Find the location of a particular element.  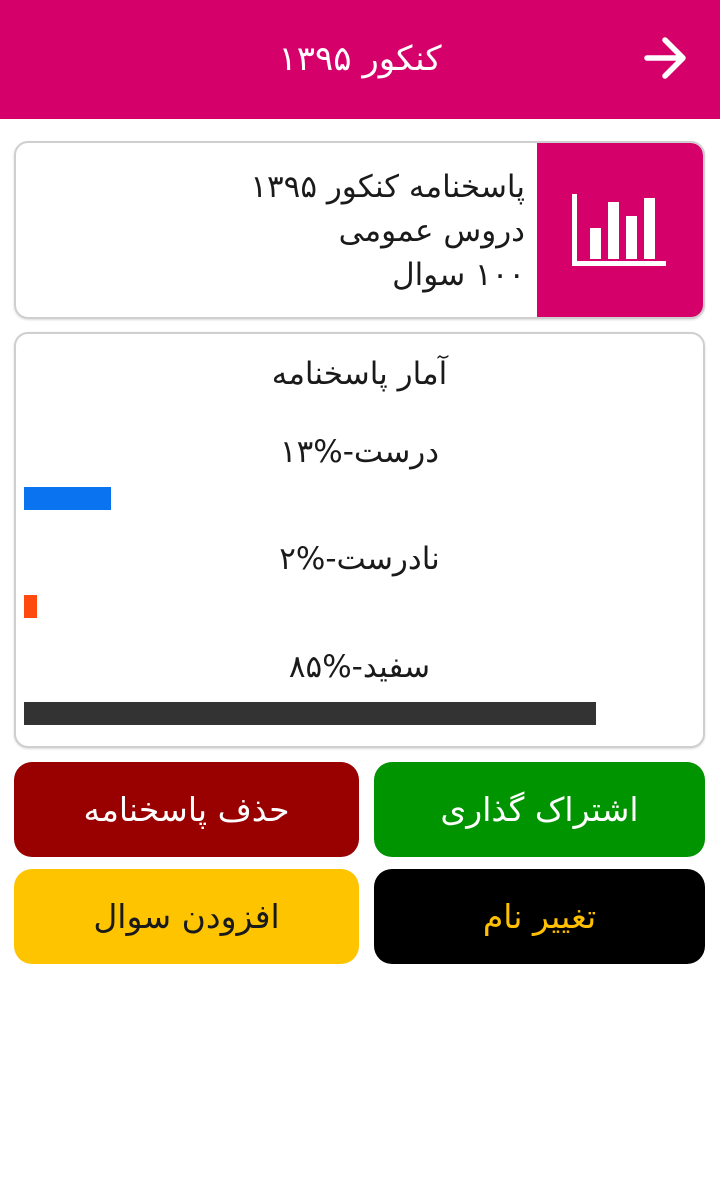

sheet-name: پاسخنامه کنکور ۱۳۹۵ is located at coordinates (387, 187).